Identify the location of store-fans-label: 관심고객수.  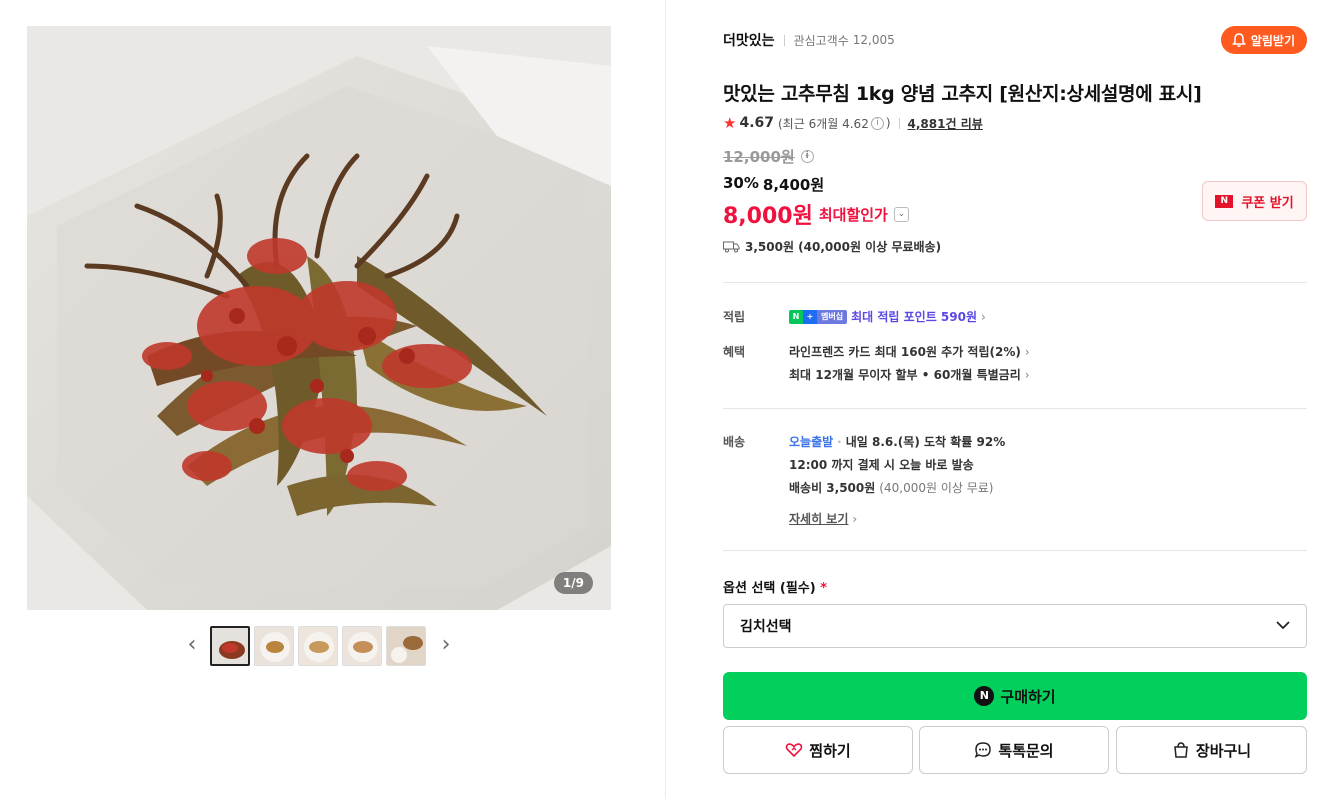
(821, 40).